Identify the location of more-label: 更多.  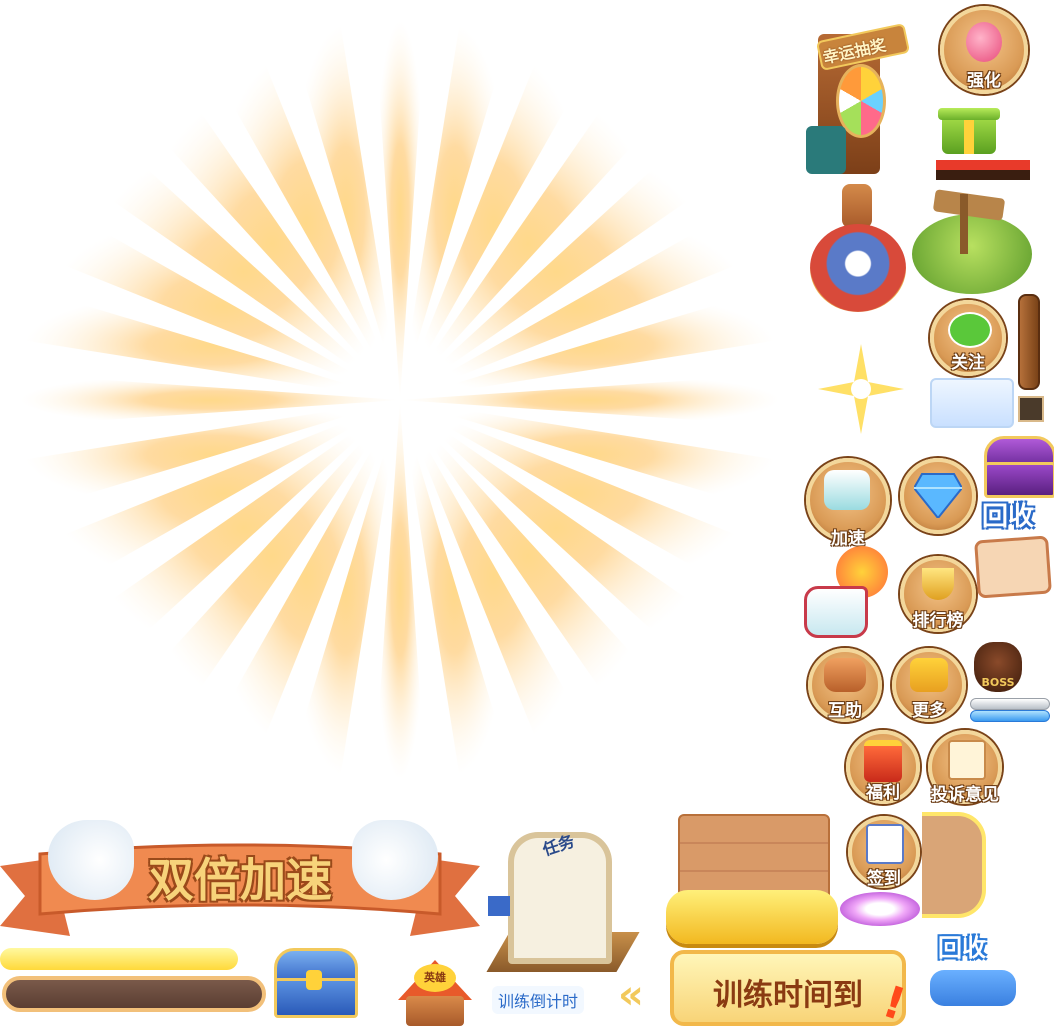
(929, 711).